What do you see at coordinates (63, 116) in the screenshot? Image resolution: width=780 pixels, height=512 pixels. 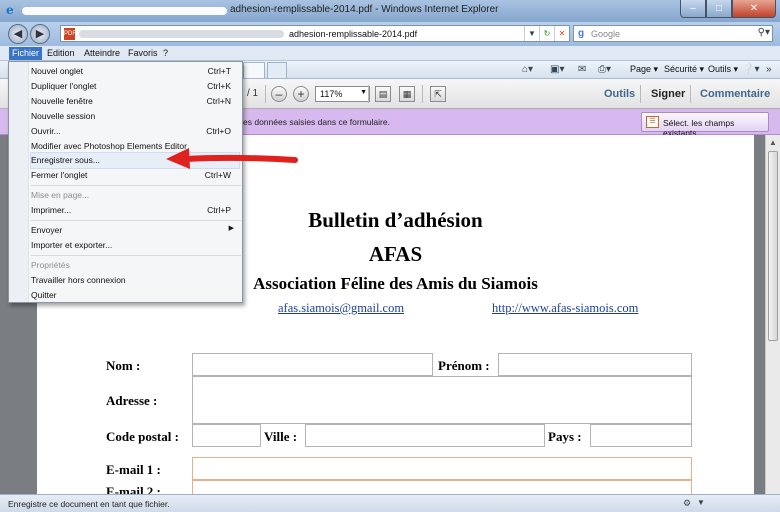 I see `menu-item-label: Nouvelle session` at bounding box center [63, 116].